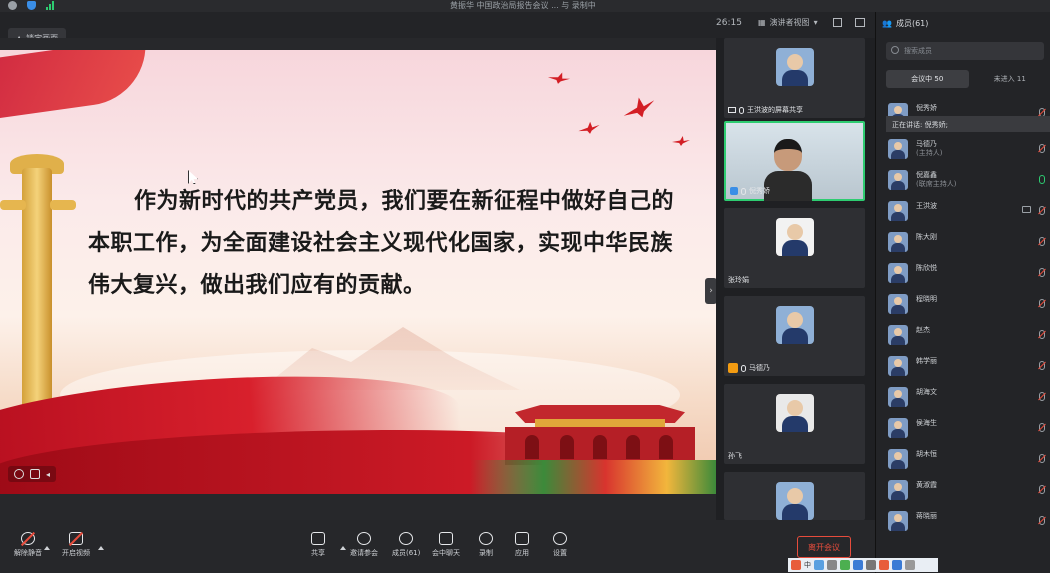 This screenshot has height=573, width=1050. I want to click on grid-icon: ▦, so click(762, 22).